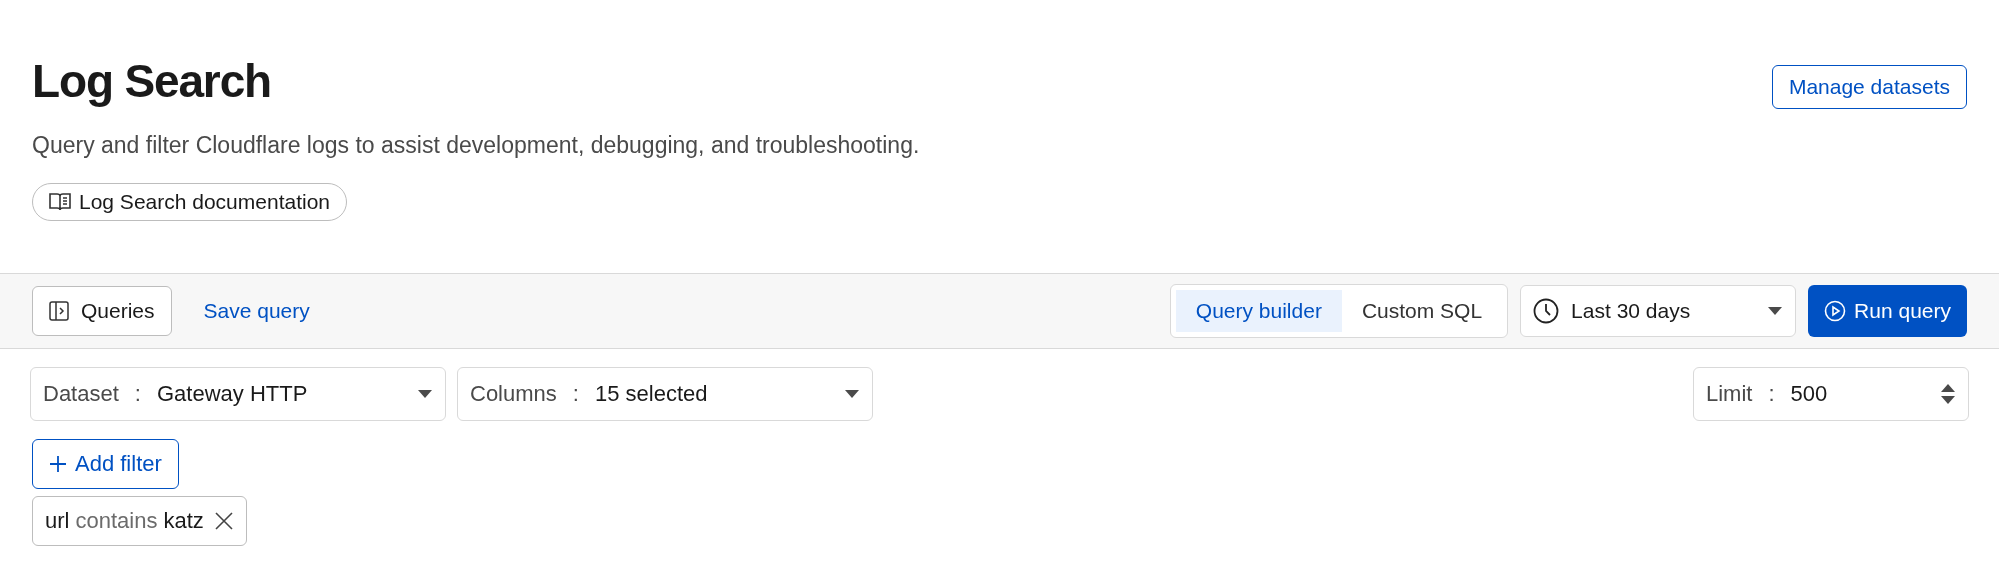  Describe the element at coordinates (116, 521) in the screenshot. I see `filter-operator: contains` at that location.